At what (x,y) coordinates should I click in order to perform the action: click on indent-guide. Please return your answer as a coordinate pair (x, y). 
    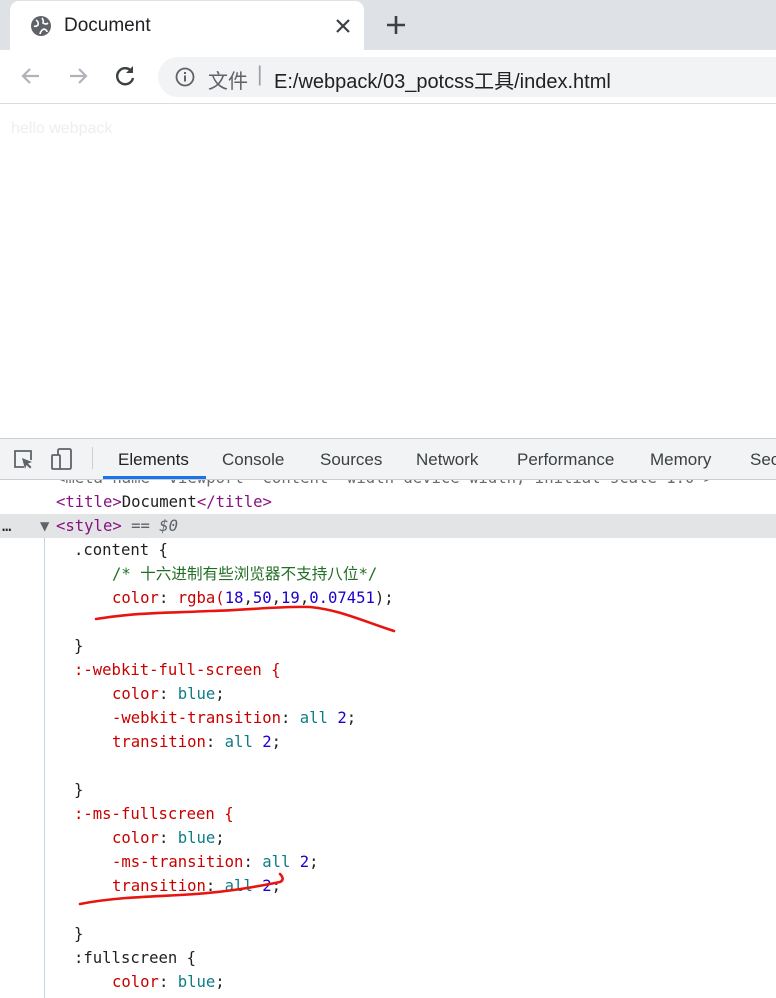
    Looking at the image, I should click on (44, 768).